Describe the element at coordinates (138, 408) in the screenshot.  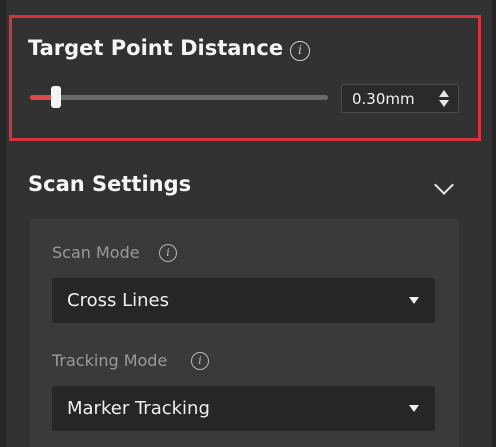
I see `tracking-mode-selected: Marker Tracking` at that location.